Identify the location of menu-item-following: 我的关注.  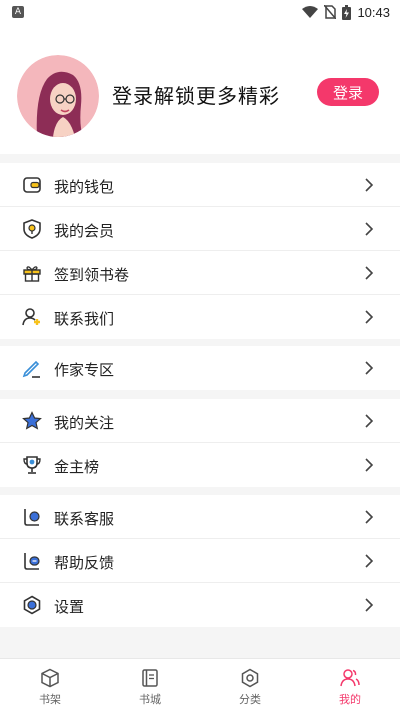
(200, 421).